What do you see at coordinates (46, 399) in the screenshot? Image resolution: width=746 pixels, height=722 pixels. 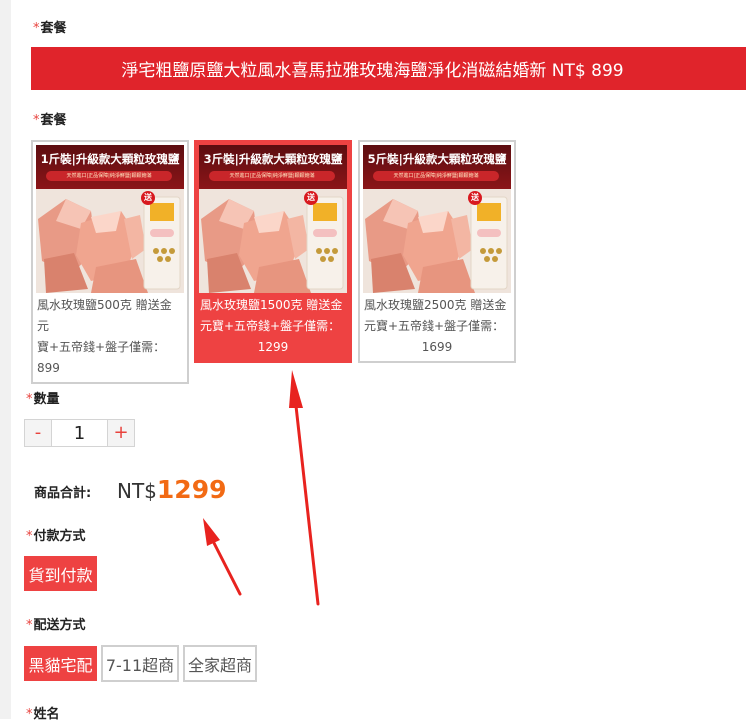 I see `quantity-label-text: 數量` at bounding box center [46, 399].